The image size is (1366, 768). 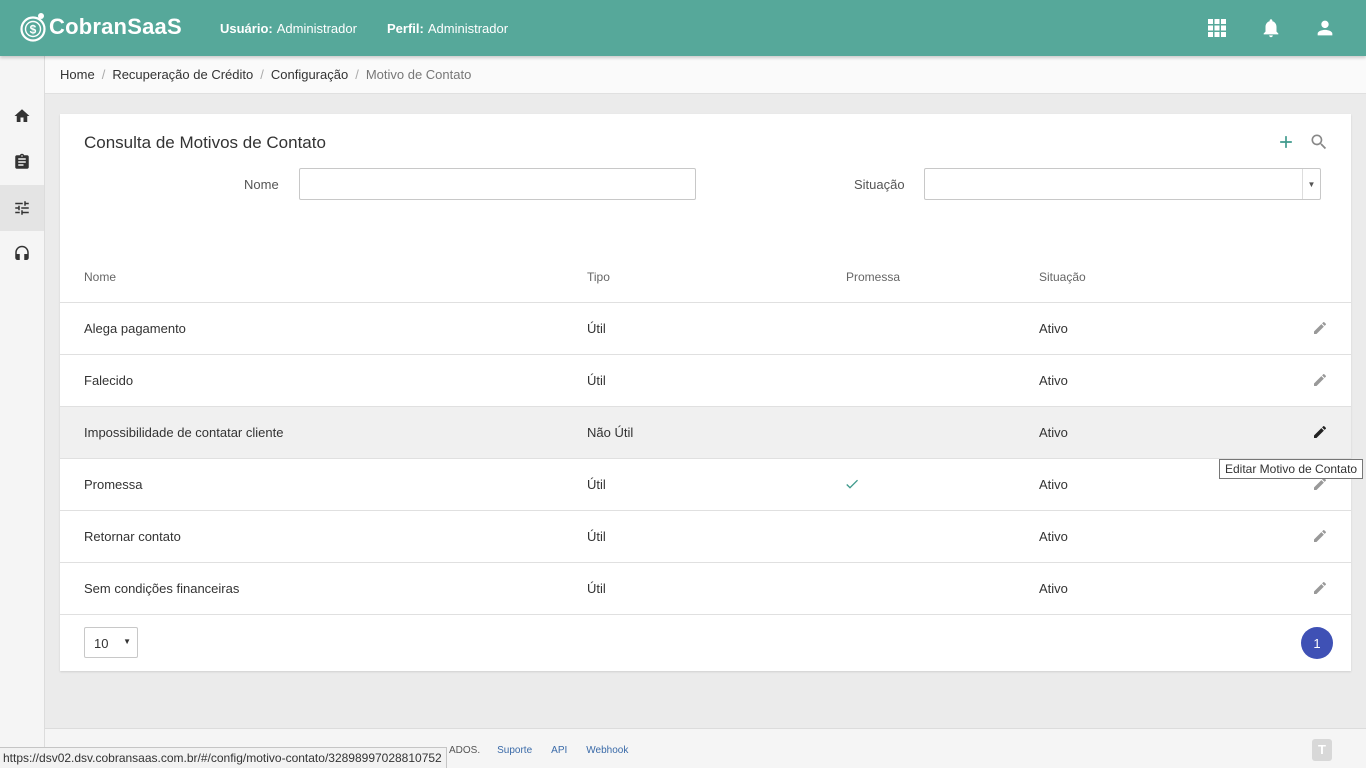 I want to click on logo-coin-icon: $, so click(x=33, y=27).